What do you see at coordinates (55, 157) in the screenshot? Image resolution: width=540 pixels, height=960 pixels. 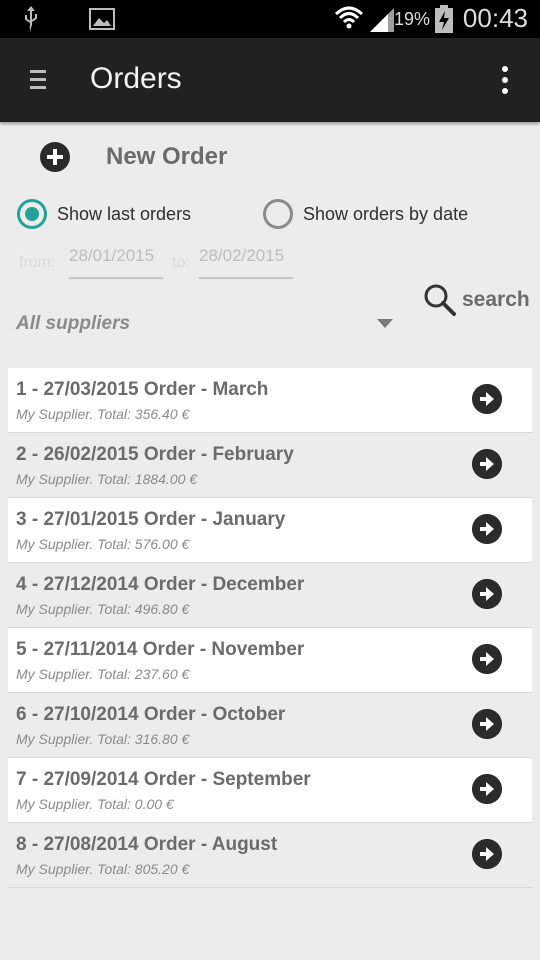 I see `add-circle-icon` at bounding box center [55, 157].